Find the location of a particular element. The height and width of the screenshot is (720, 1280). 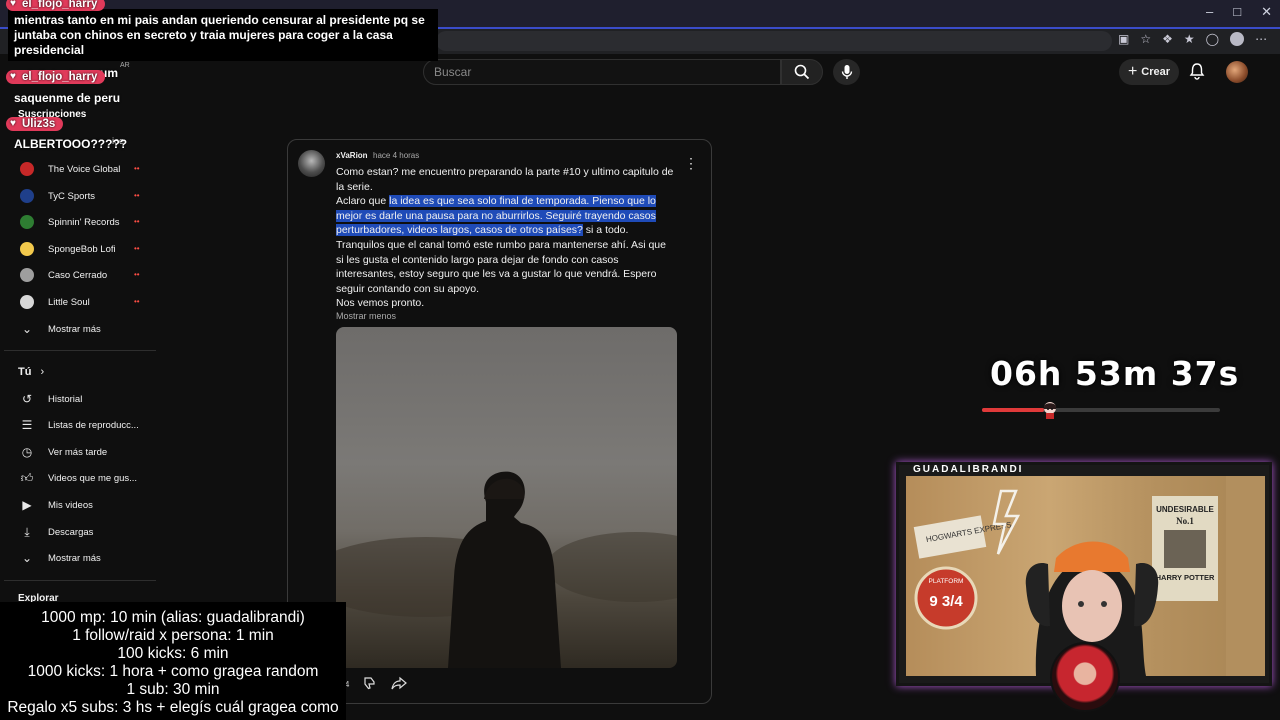

address-bar is located at coordinates (774, 41).